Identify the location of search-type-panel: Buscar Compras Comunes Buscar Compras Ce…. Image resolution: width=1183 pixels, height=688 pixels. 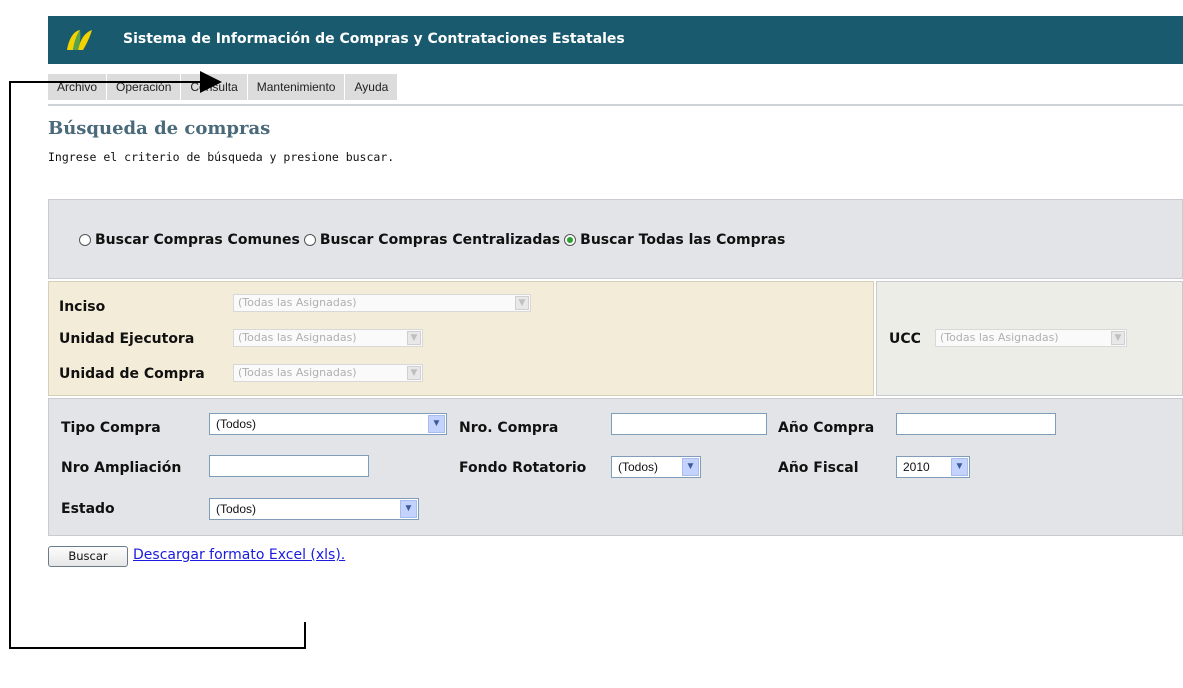
(615, 239).